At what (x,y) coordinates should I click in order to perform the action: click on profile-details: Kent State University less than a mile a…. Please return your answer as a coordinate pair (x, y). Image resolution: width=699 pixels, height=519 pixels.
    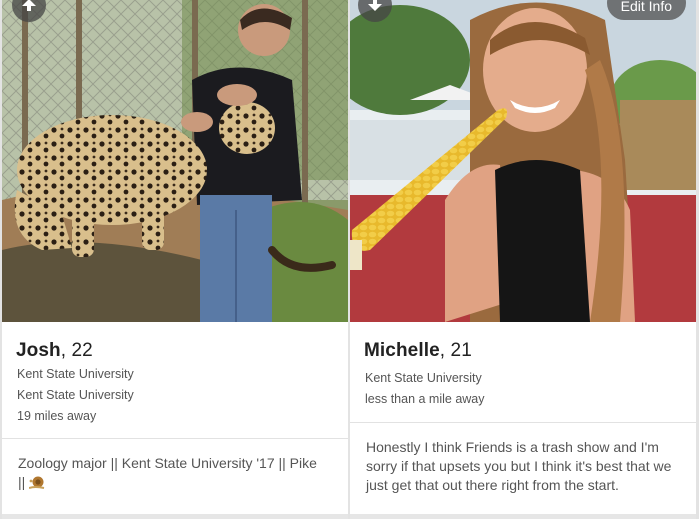
    Looking at the image, I should click on (530, 389).